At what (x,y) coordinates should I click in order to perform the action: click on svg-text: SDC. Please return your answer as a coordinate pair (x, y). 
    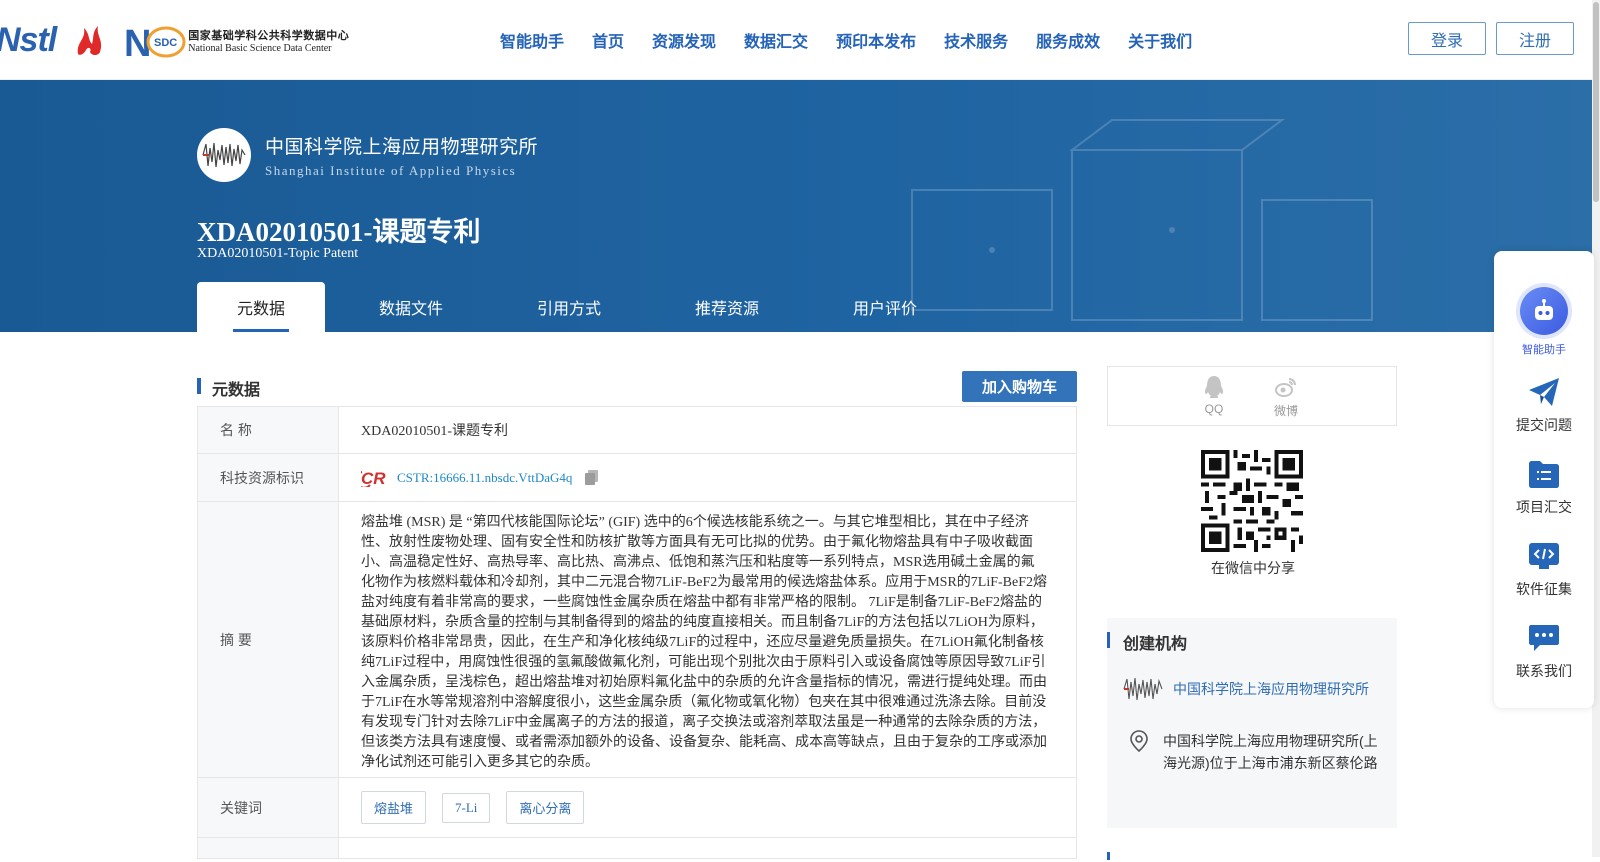
    Looking at the image, I should click on (165, 43).